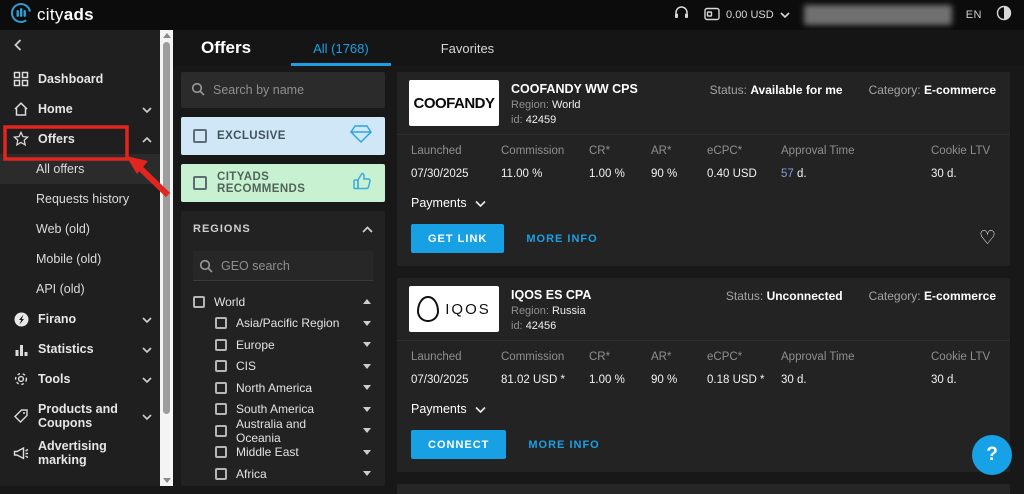  What do you see at coordinates (681, 15) in the screenshot?
I see `support-headset-icon` at bounding box center [681, 15].